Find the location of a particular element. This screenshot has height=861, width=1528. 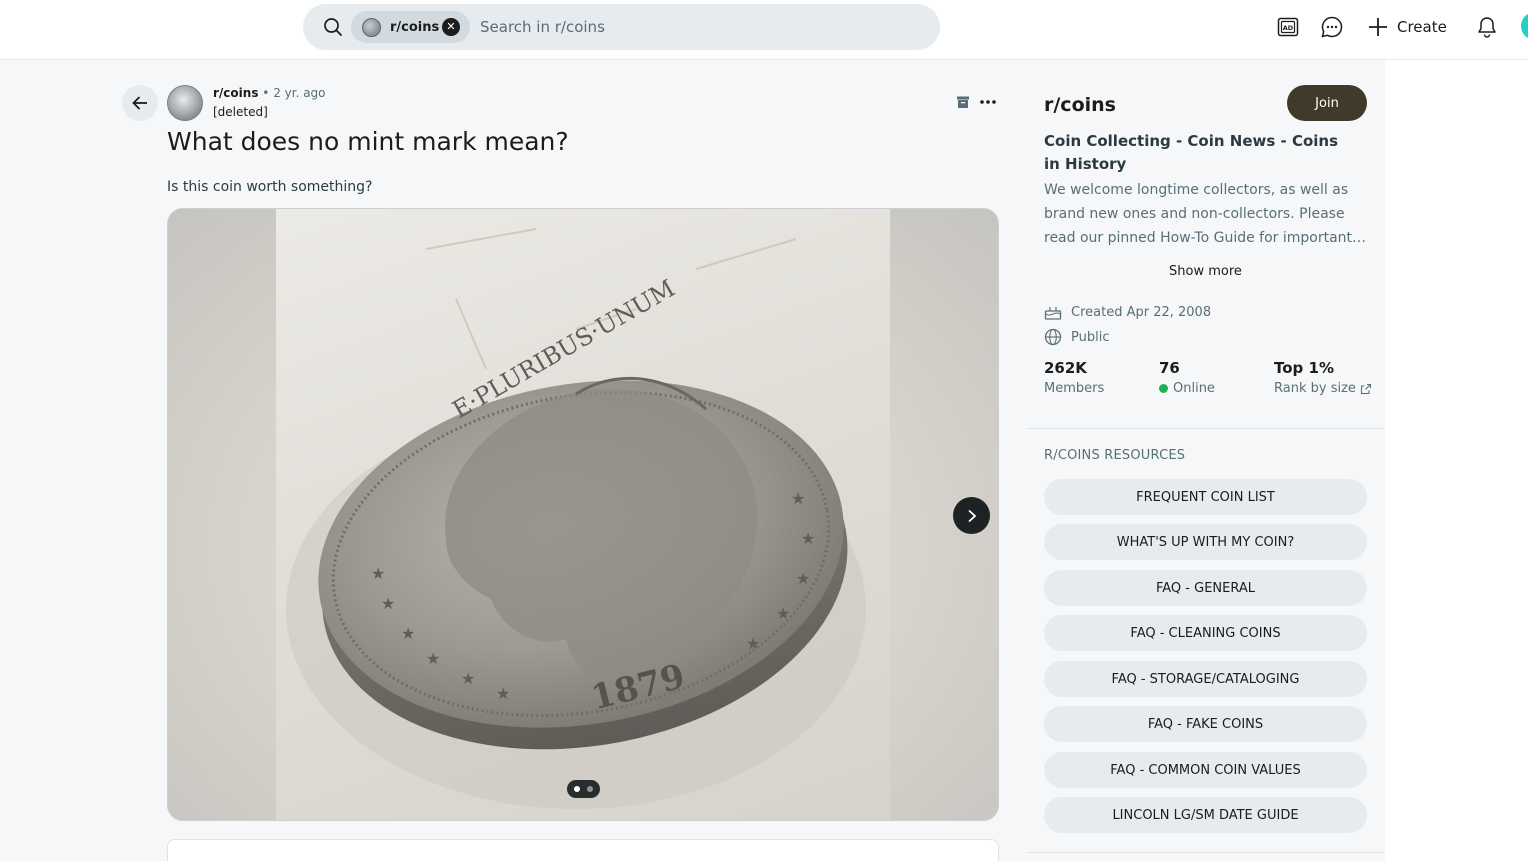

stat-label: Members is located at coordinates (1074, 388).